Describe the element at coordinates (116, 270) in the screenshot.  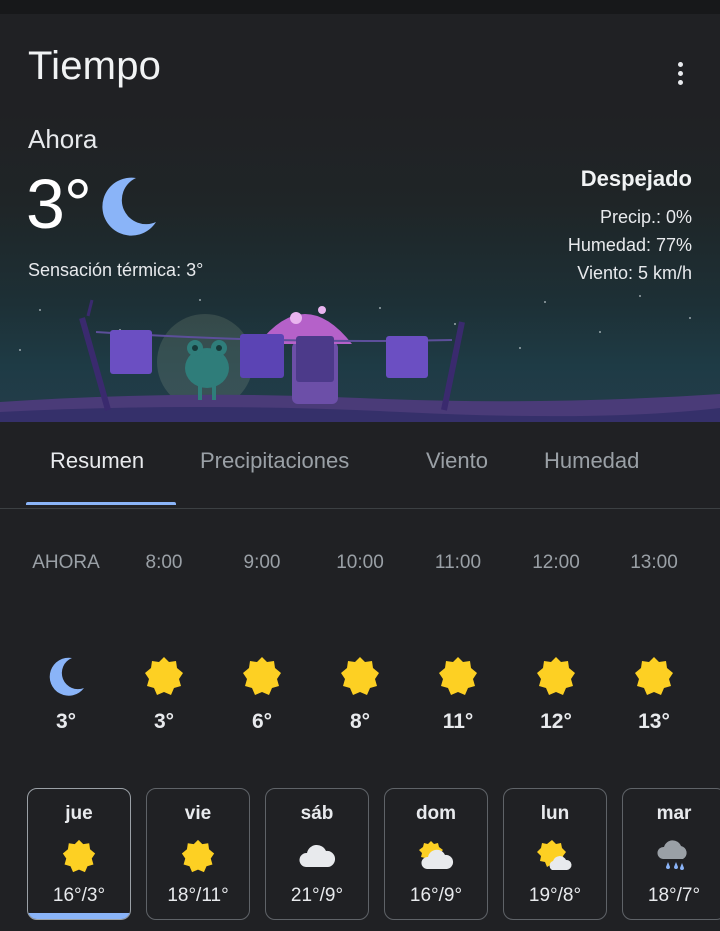
I see `feels-like: Sensación térmica: 3°` at that location.